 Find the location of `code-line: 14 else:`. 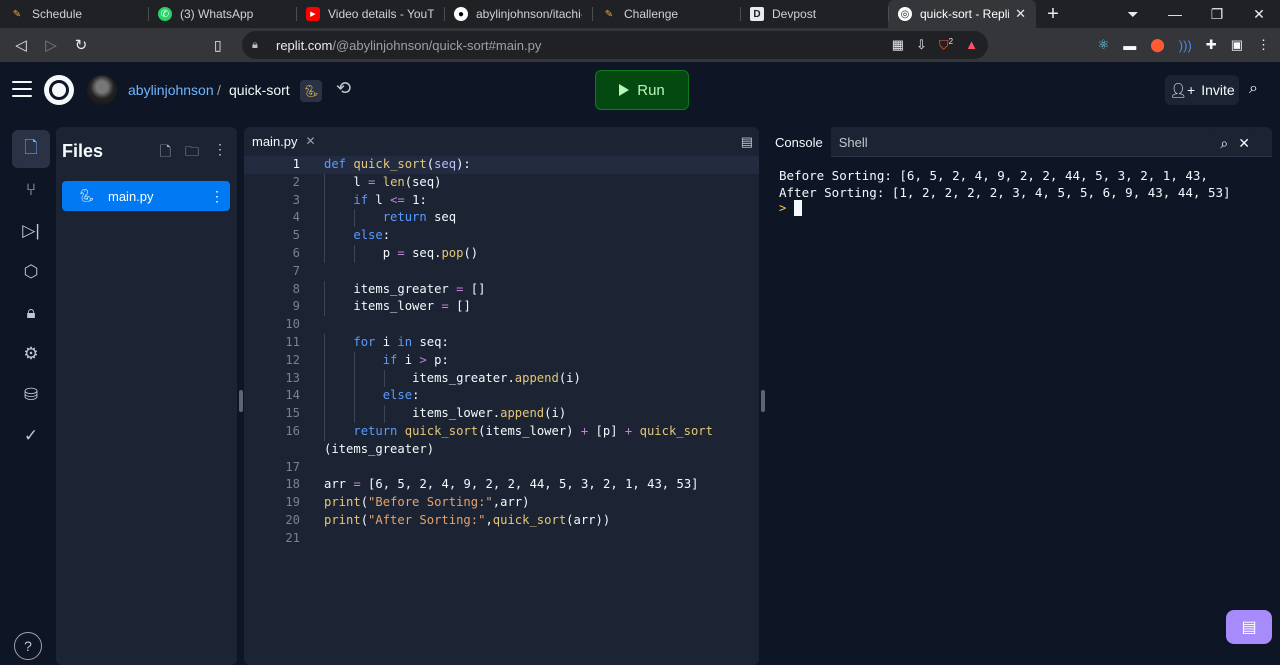

code-line: 14 else: is located at coordinates (501, 396).